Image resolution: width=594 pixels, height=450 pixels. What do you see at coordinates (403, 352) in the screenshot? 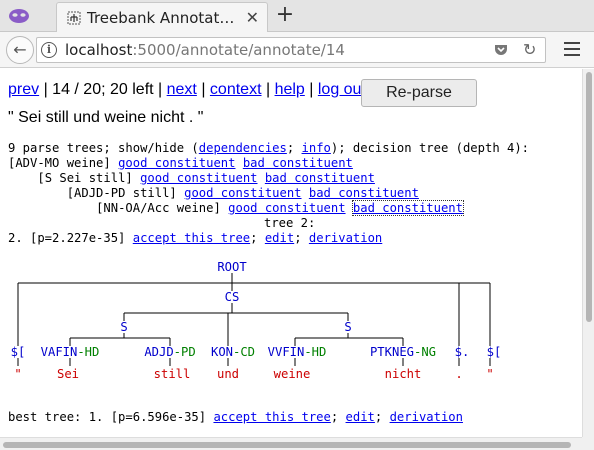
I see `preterminal-node: PTKNEG-NG` at bounding box center [403, 352].